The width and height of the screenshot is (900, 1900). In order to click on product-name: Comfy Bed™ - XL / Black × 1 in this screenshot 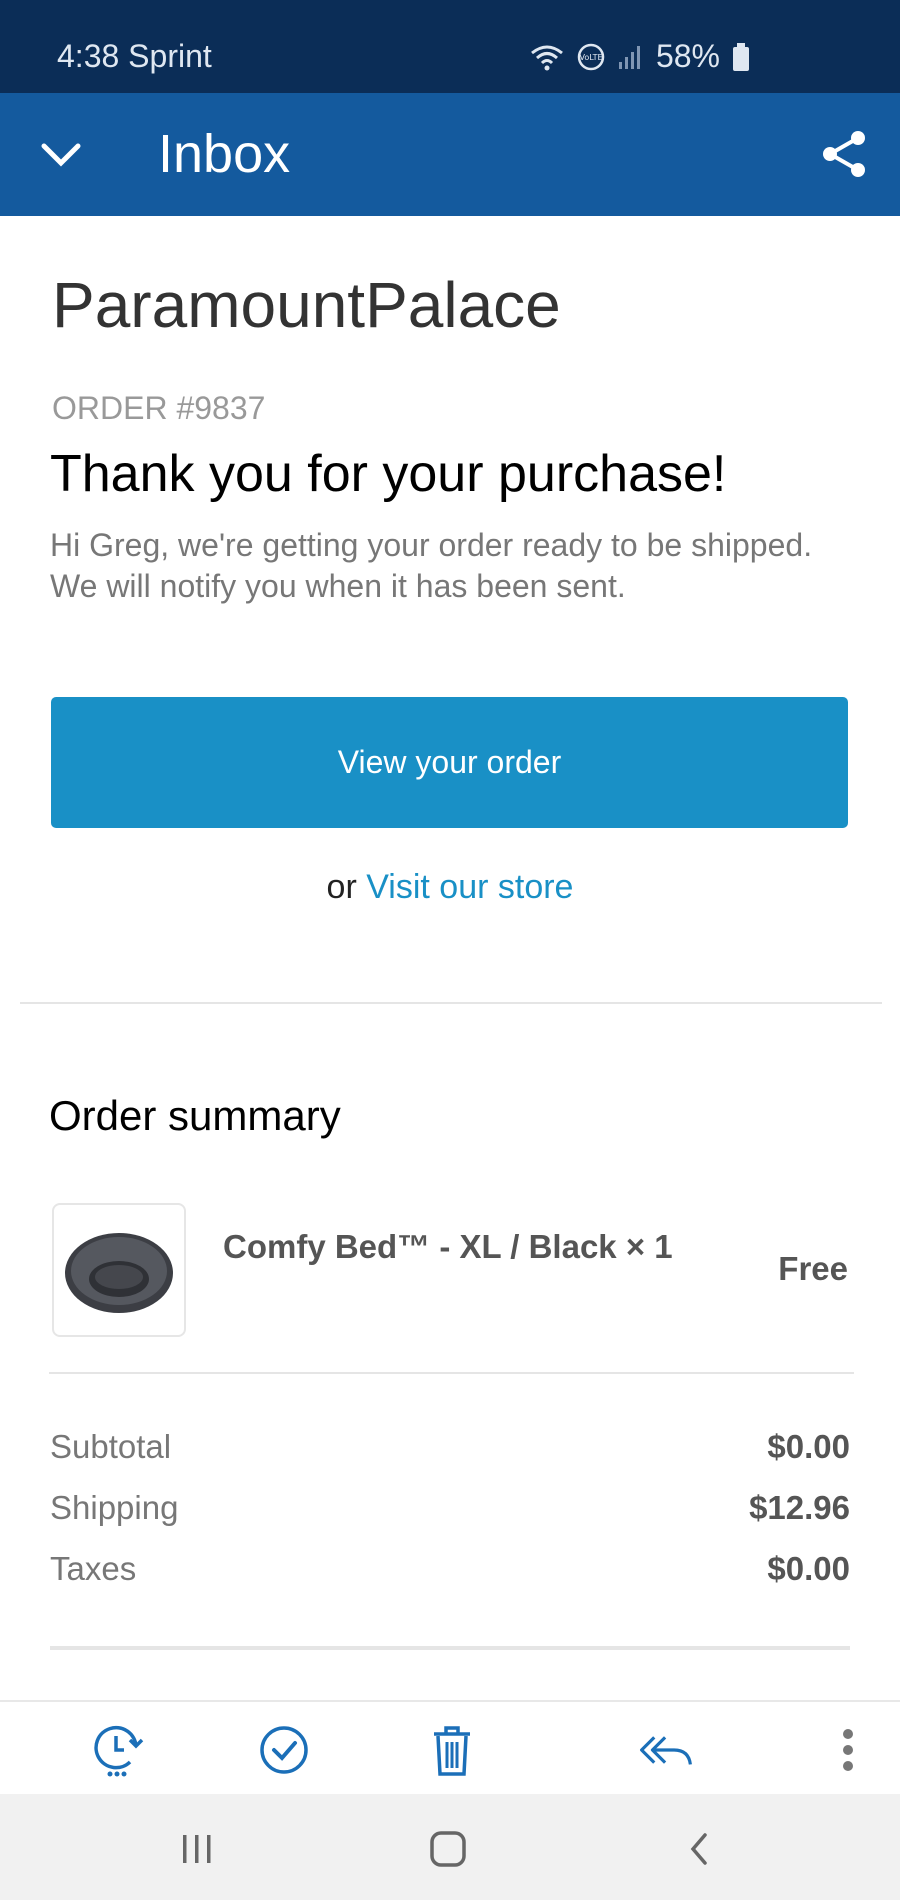, I will do `click(448, 1246)`.